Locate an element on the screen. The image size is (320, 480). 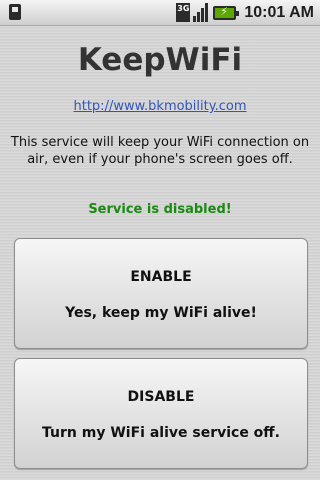
battery-charging-icon: ⚡ is located at coordinates (226, 12).